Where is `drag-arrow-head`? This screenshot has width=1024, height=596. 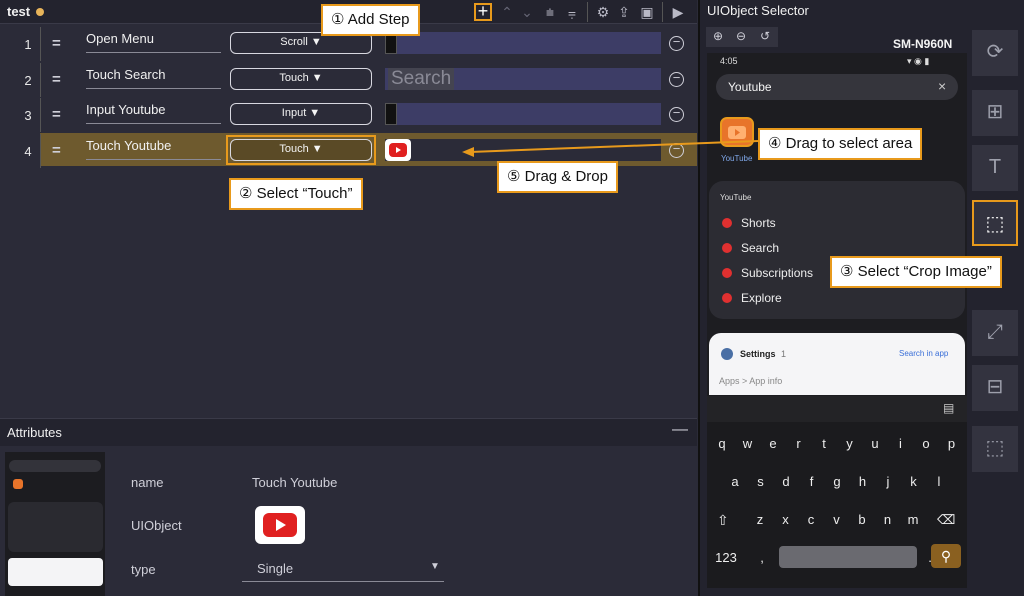 drag-arrow-head is located at coordinates (468, 152).